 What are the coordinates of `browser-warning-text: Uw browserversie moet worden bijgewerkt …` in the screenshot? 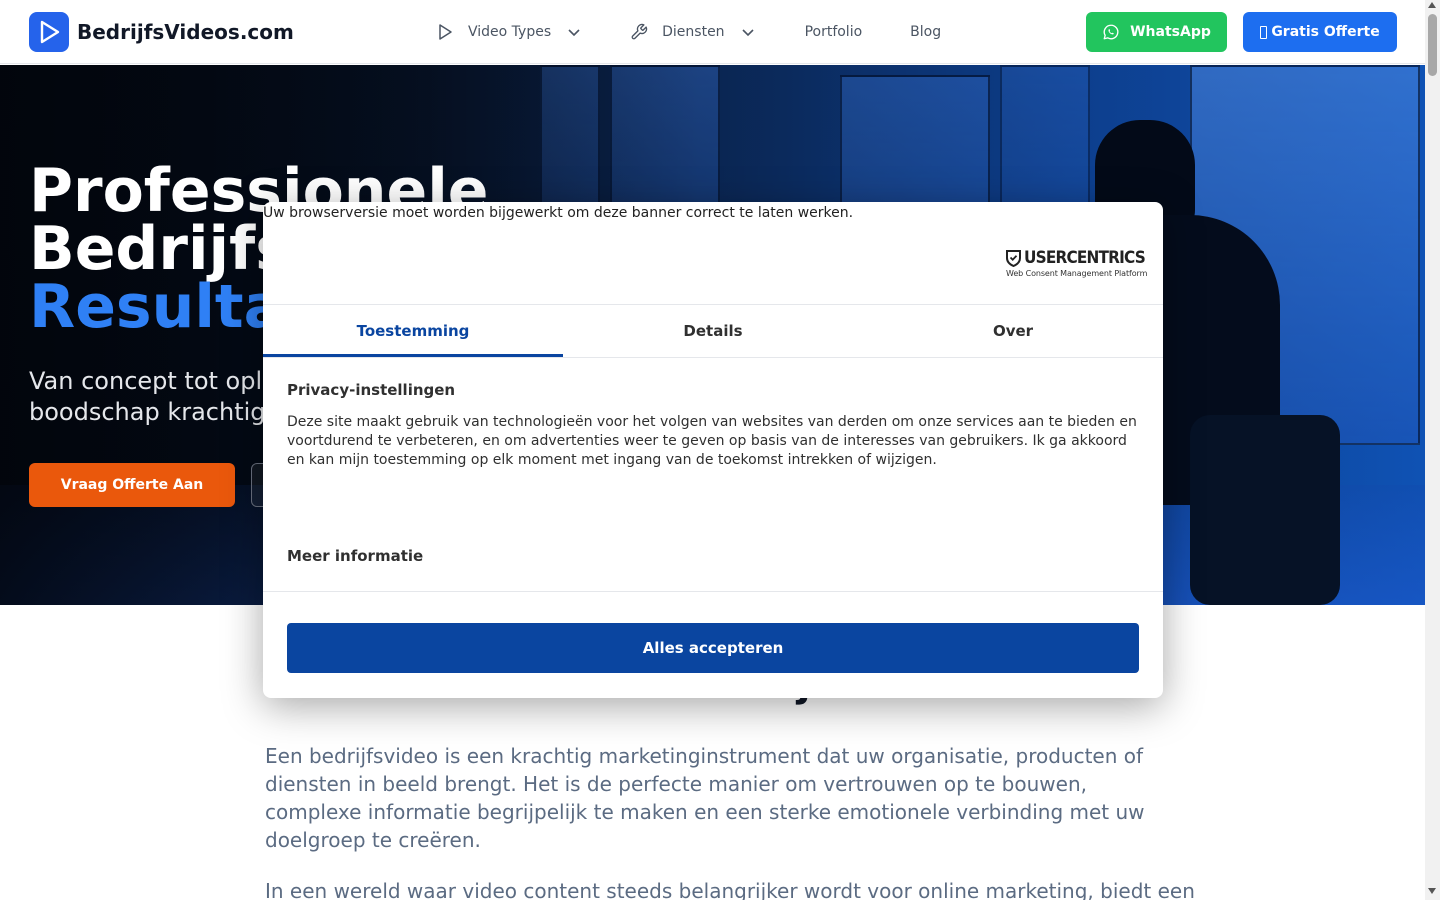 It's located at (558, 213).